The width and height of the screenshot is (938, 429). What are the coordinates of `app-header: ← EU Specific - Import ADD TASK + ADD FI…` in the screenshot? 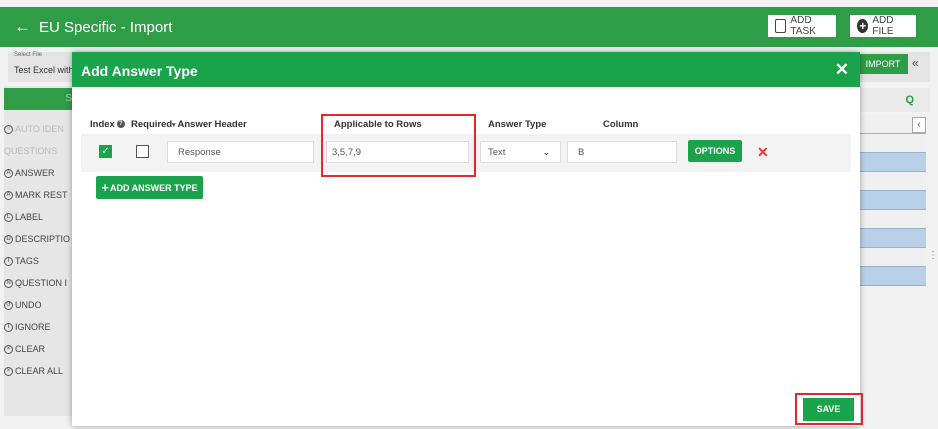 It's located at (469, 27).